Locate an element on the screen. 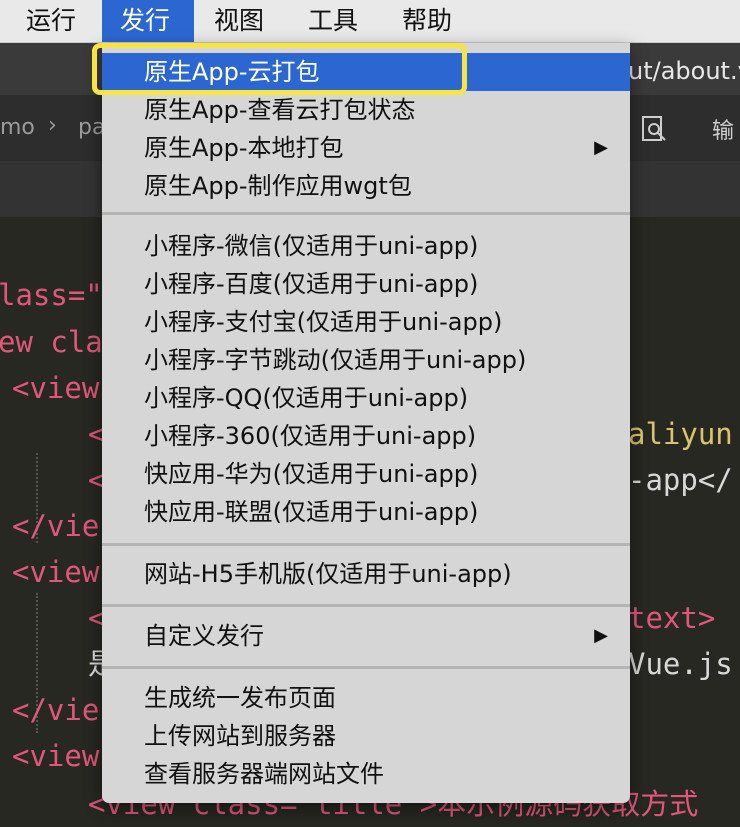  menu-item-app-cloud-pack: 原生App-云打包 is located at coordinates (366, 72).